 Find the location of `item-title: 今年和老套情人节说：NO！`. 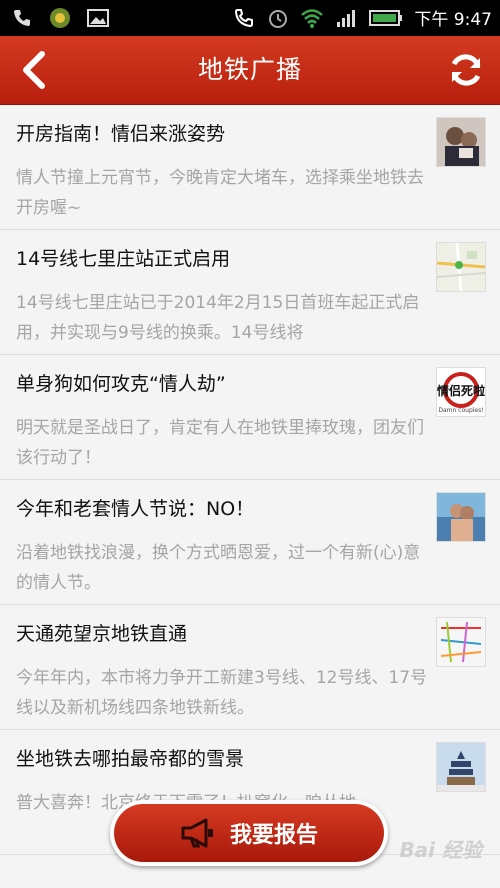

item-title: 今年和老套情人节说：NO！ is located at coordinates (135, 509).